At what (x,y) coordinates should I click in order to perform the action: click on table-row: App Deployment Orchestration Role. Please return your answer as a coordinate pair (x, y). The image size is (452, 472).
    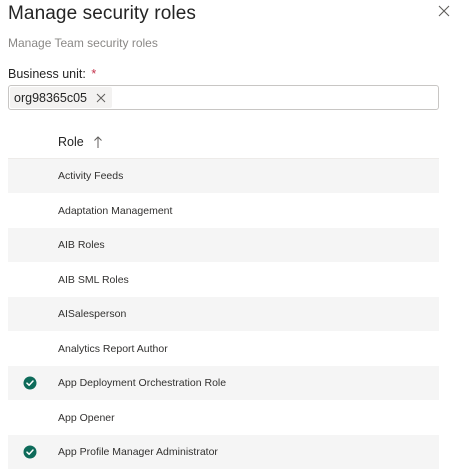
    Looking at the image, I should click on (223, 383).